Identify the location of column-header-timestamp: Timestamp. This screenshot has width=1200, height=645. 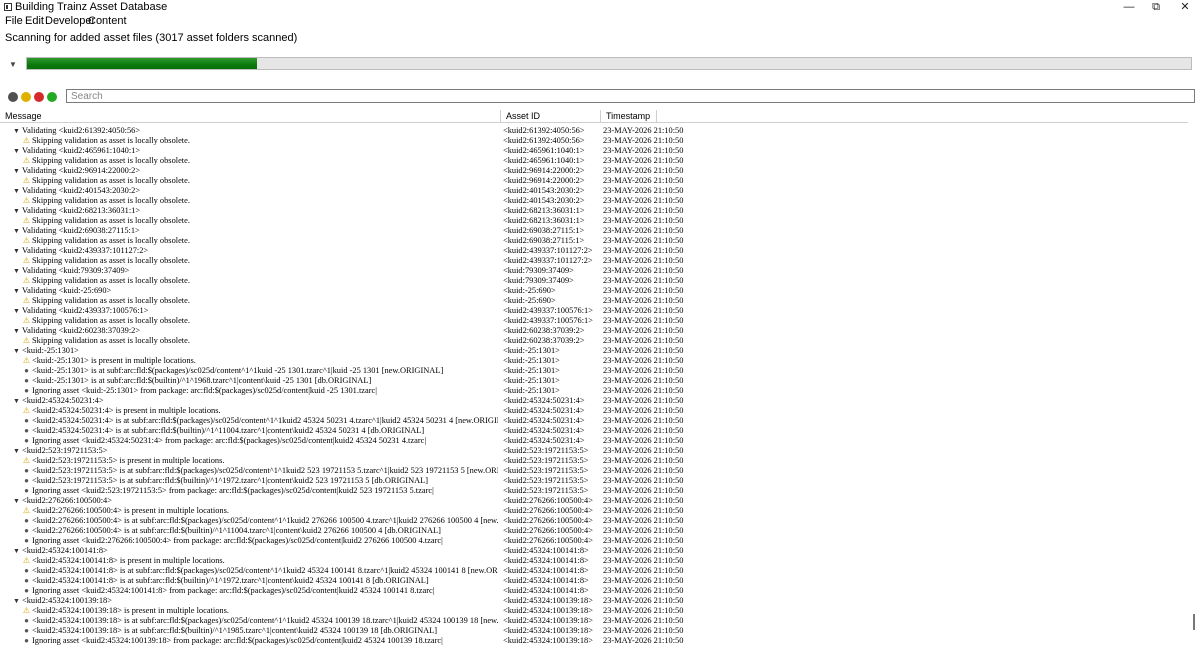
(629, 116).